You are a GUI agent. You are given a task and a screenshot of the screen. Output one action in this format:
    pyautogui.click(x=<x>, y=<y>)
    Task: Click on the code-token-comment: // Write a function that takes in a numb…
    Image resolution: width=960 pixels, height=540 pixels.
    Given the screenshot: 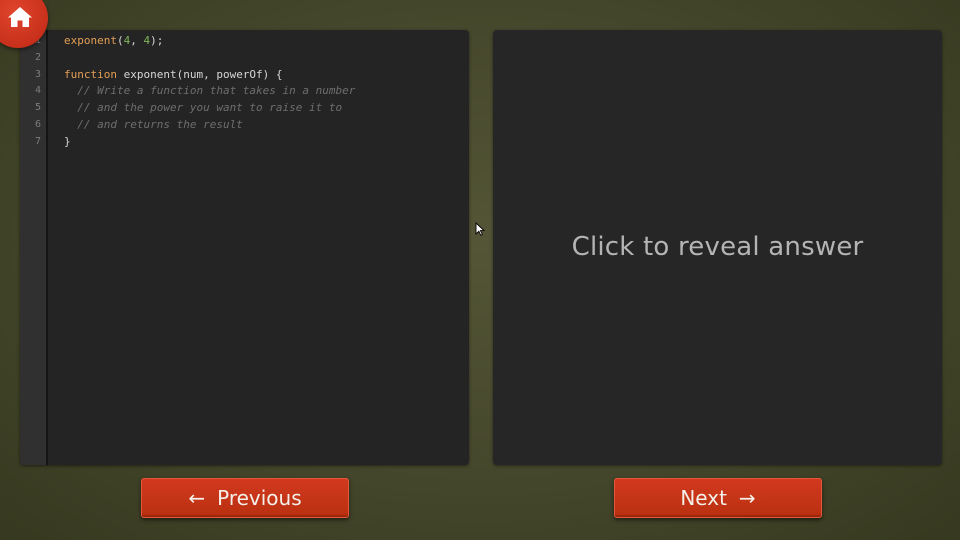 What is the action you would take?
    pyautogui.click(x=210, y=91)
    